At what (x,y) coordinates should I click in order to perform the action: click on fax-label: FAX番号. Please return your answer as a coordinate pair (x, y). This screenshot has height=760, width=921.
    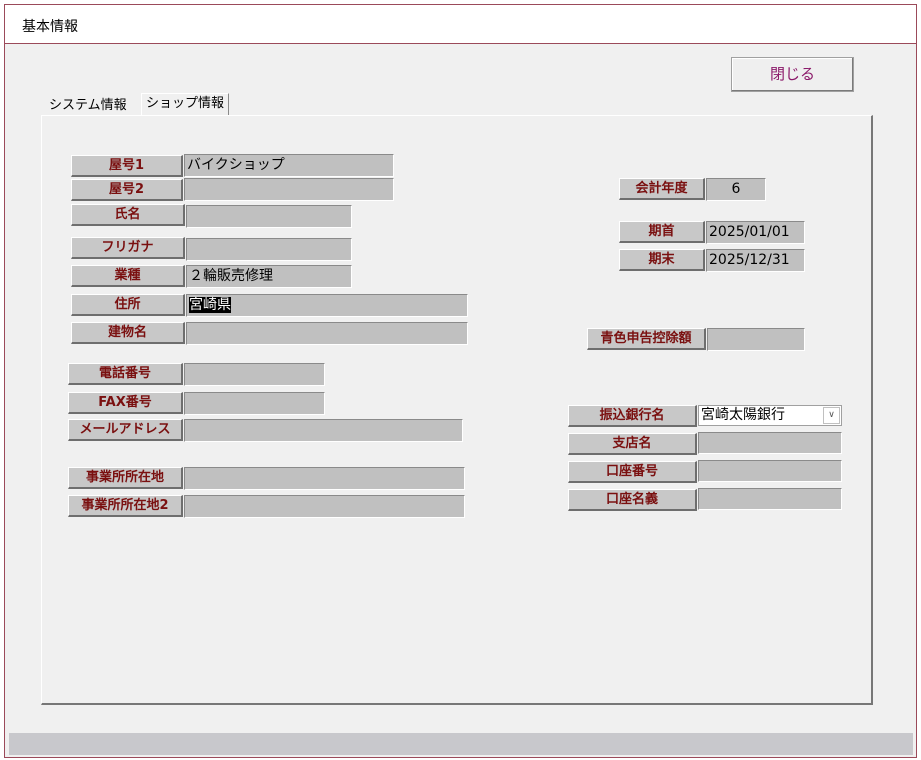
    Looking at the image, I should click on (125, 403).